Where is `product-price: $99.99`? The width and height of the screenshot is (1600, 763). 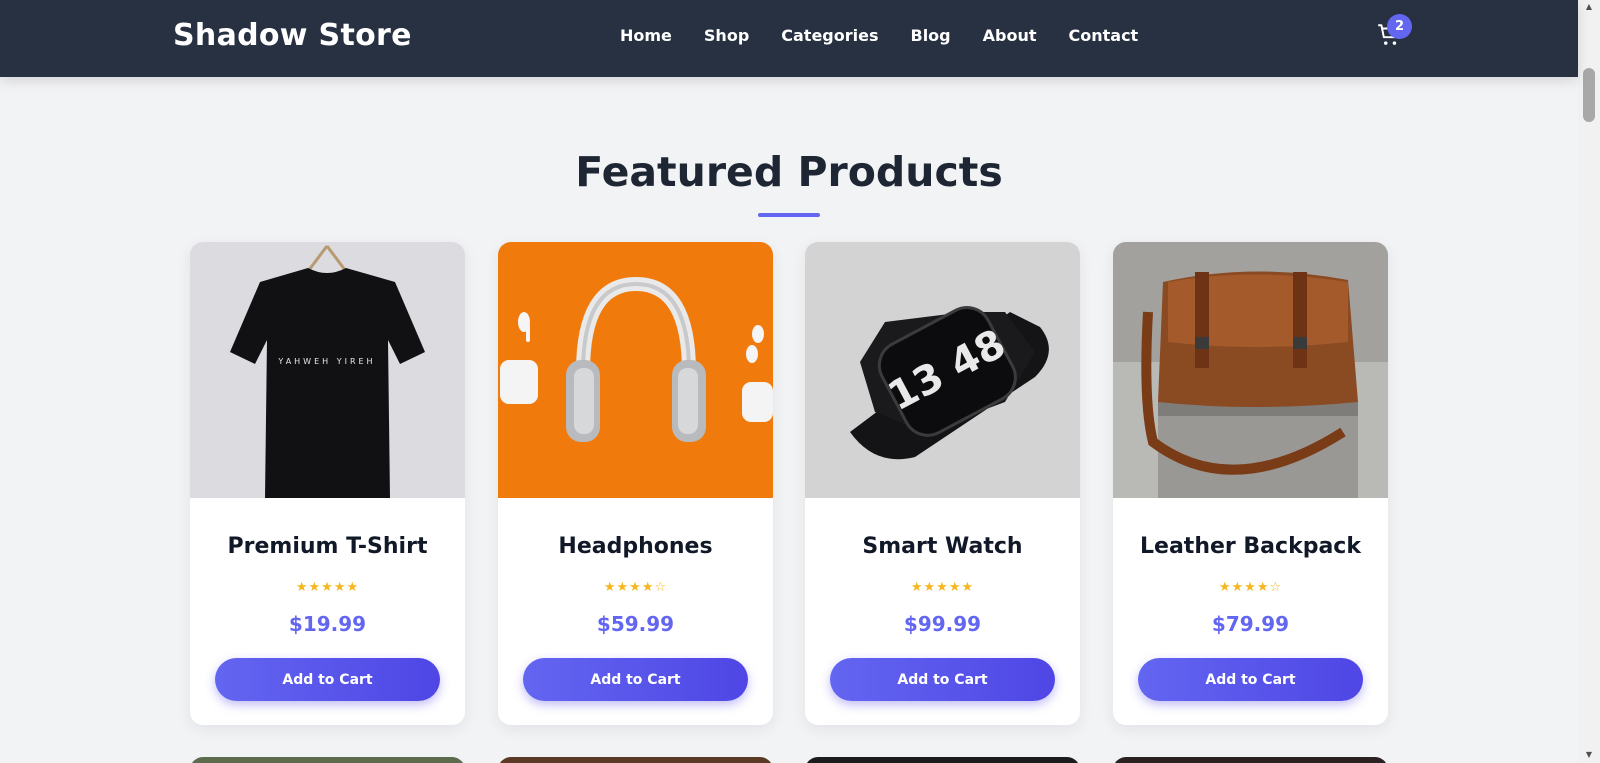
product-price: $99.99 is located at coordinates (942, 624).